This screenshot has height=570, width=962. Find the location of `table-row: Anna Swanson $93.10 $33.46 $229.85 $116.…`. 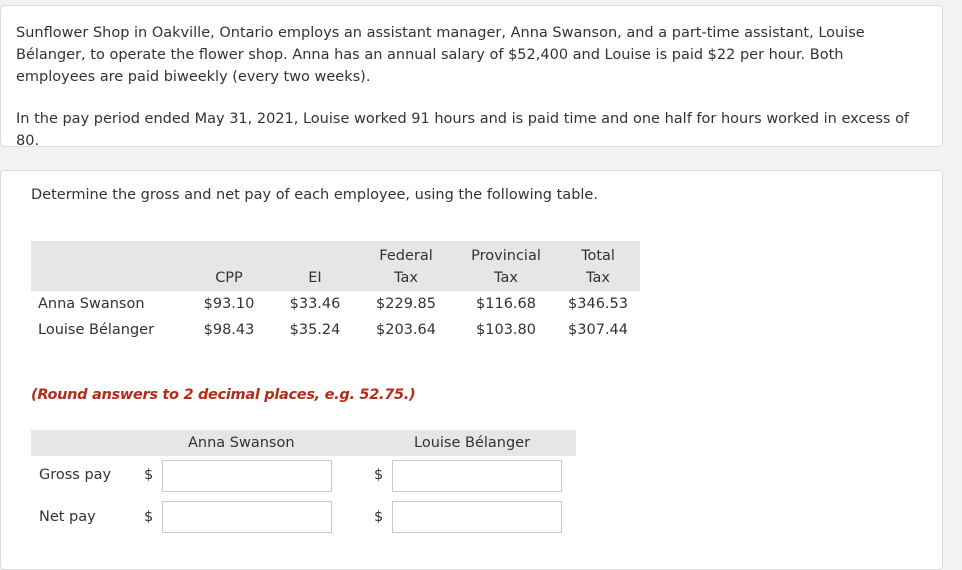

table-row: Anna Swanson $93.10 $33.46 $229.85 $116.… is located at coordinates (335, 304).